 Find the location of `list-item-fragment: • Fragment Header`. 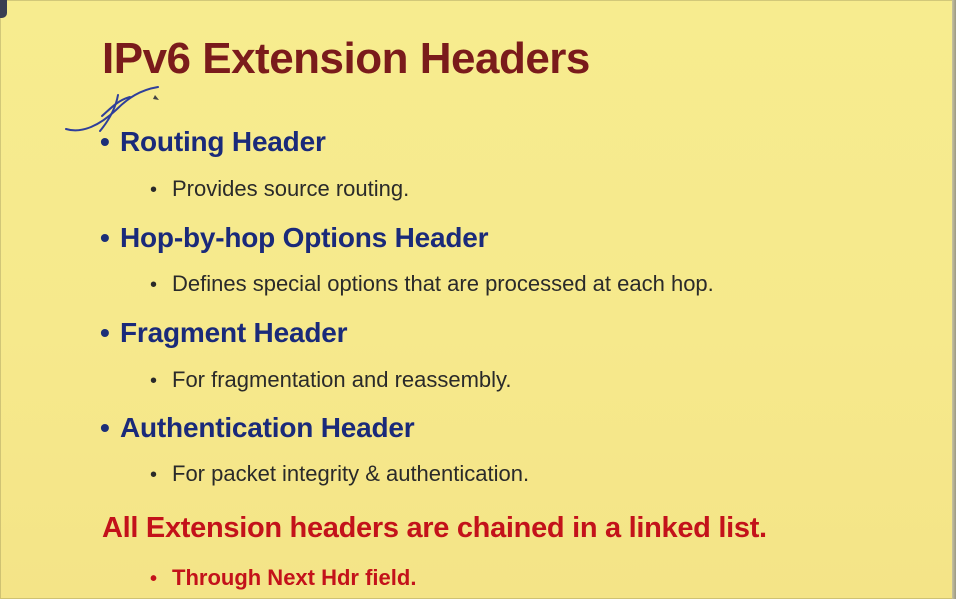

list-item-fragment: • Fragment Header is located at coordinates (223, 333).